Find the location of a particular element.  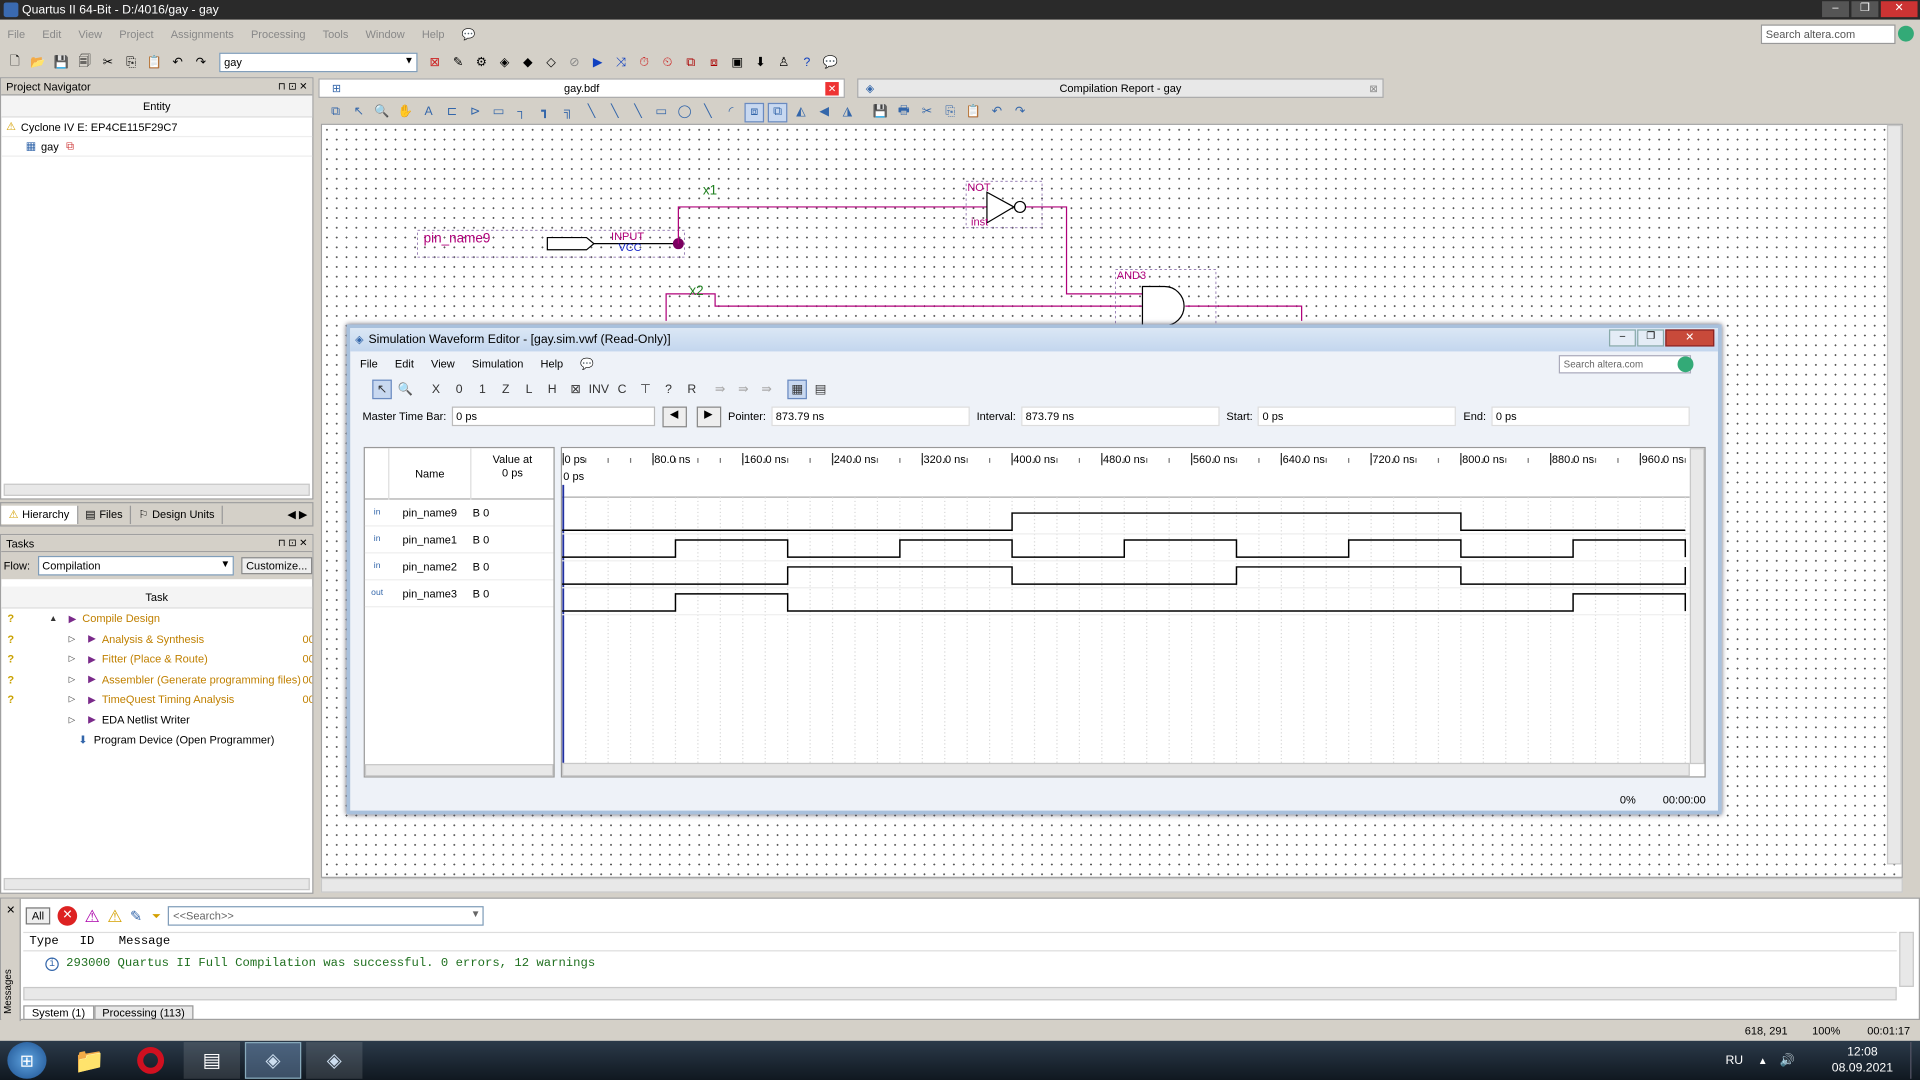

tab-scroll-arrows: ◀ ▶ is located at coordinates (299, 514).